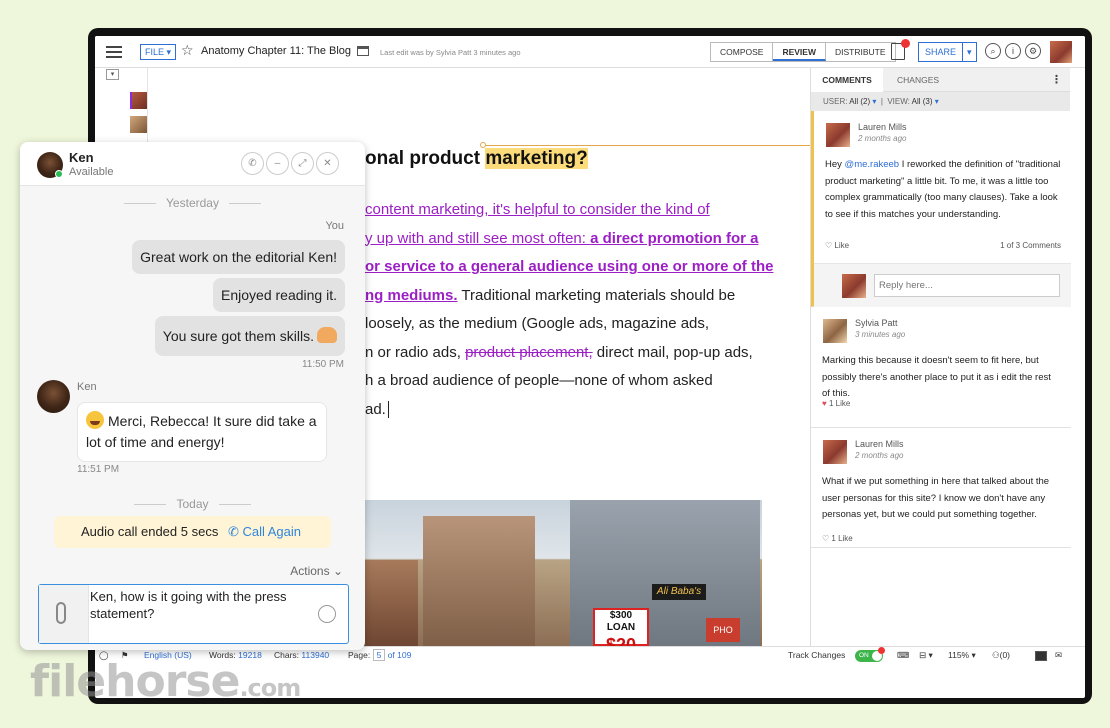  What do you see at coordinates (1033, 51) in the screenshot?
I see `gear-icon: ⚙` at bounding box center [1033, 51].